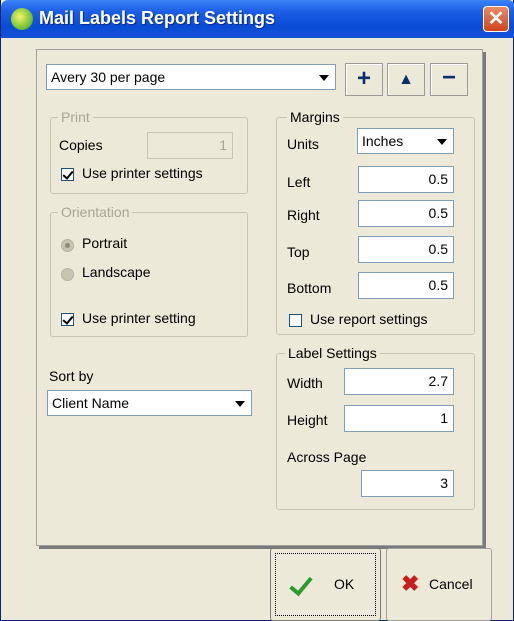 Image resolution: width=514 pixels, height=621 pixels. Describe the element at coordinates (410, 583) in the screenshot. I see `x-icon: ✖` at that location.